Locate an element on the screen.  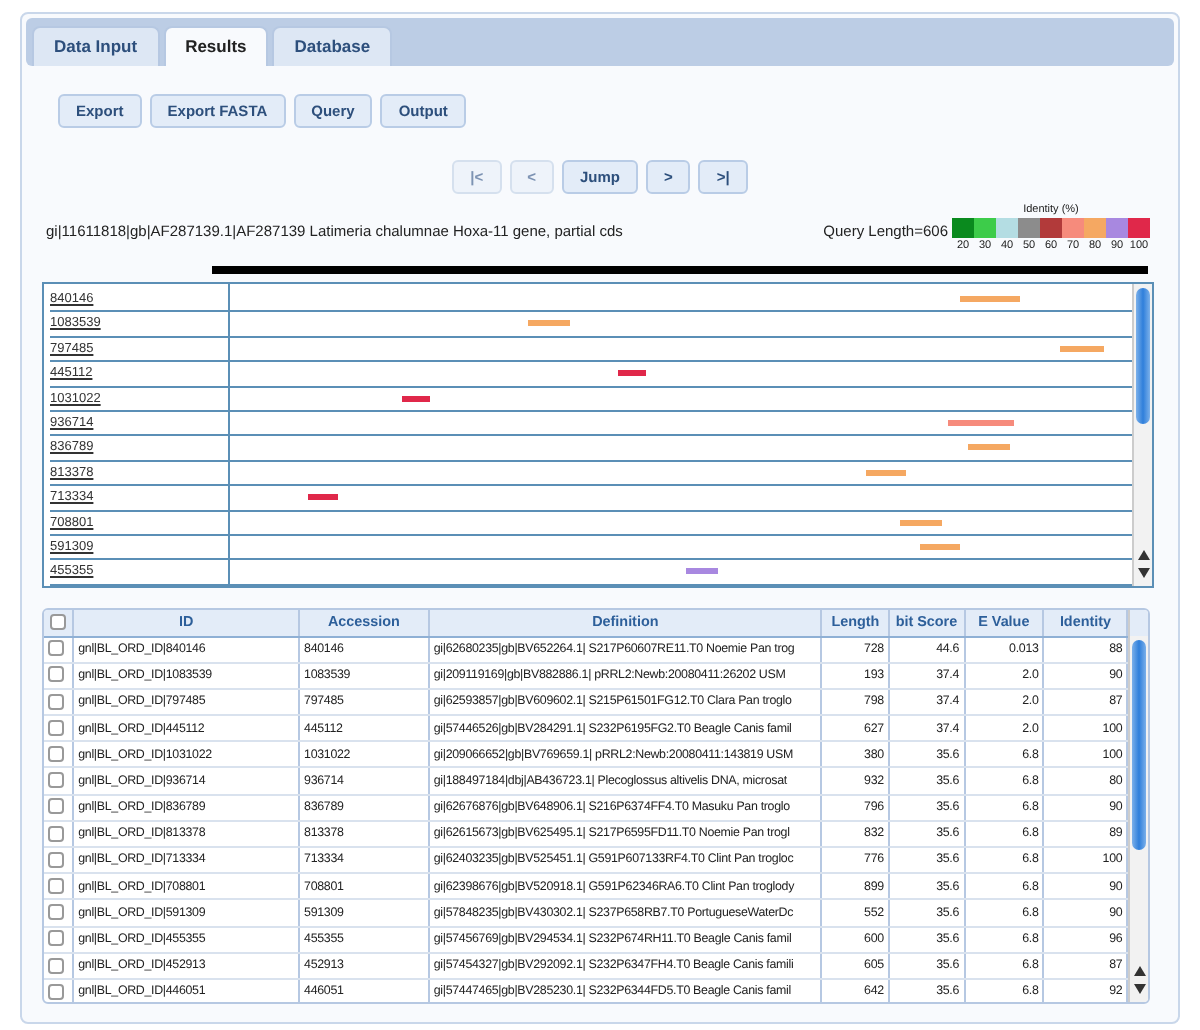
tab: Results is located at coordinates (216, 46).